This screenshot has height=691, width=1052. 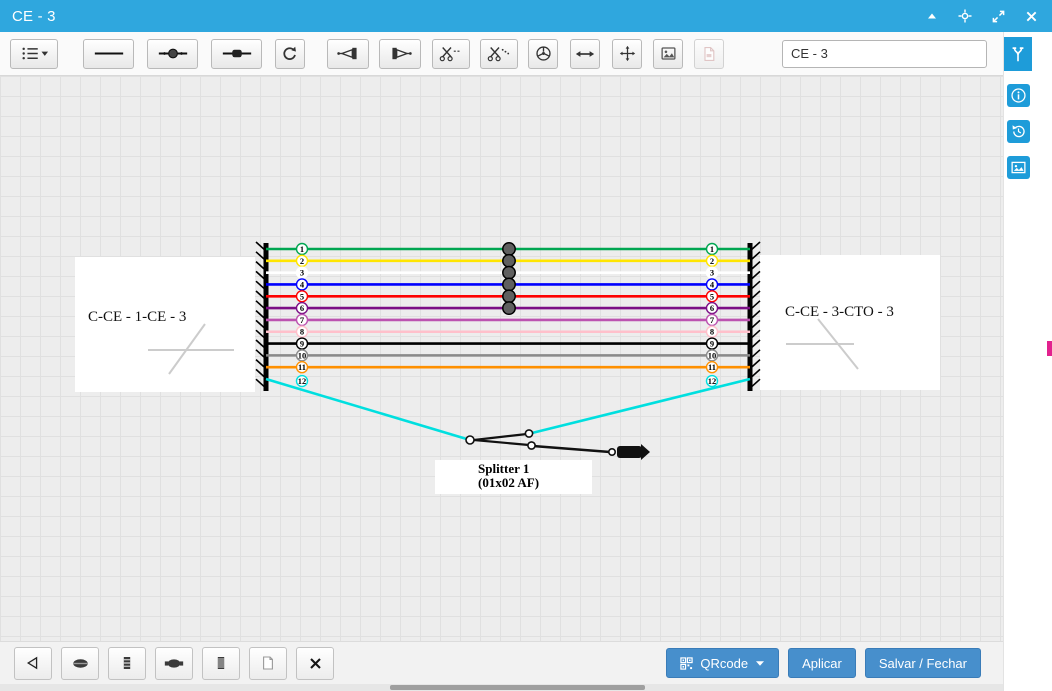 I want to click on note-icon, so click(x=268, y=663).